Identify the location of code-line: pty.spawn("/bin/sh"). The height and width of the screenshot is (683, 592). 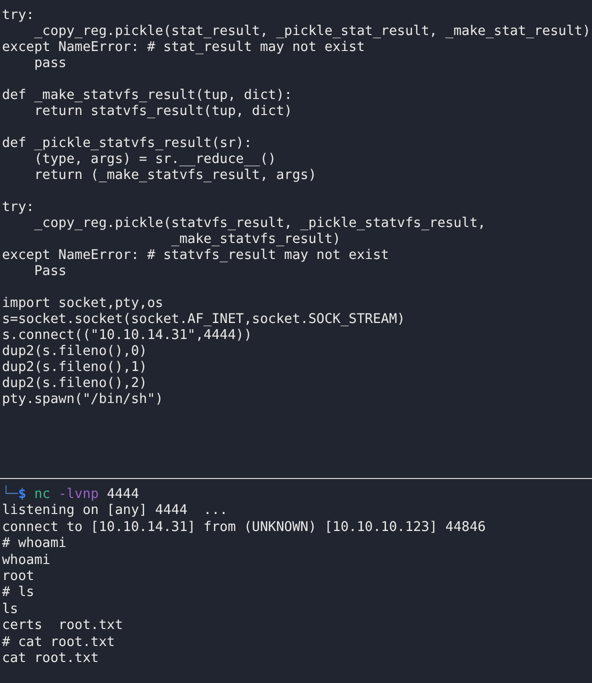
(83, 400).